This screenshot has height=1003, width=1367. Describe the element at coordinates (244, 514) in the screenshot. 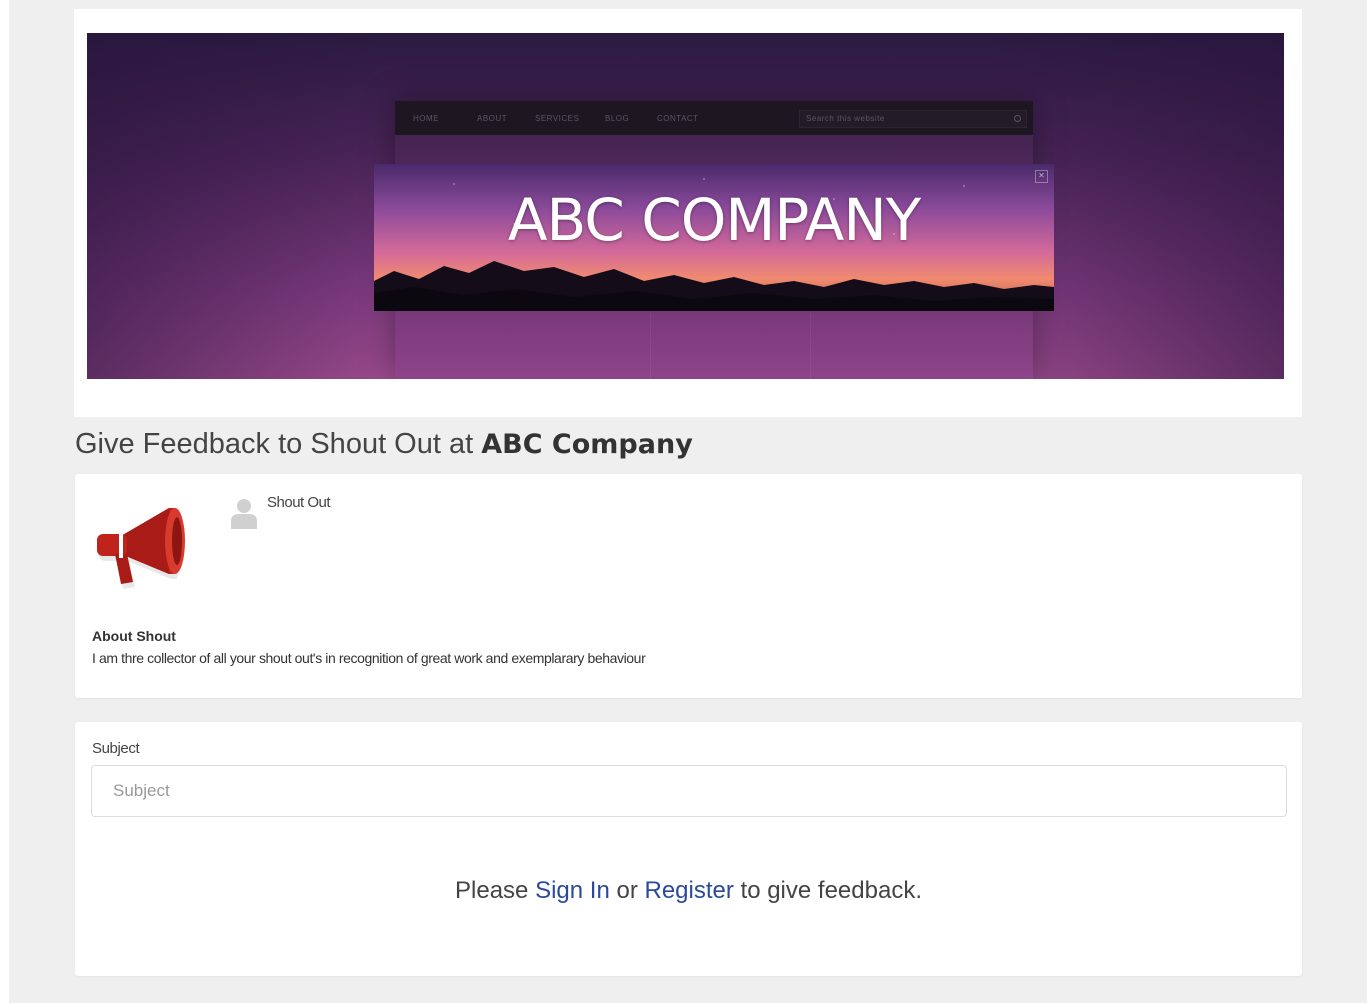

I see `user-icon` at that location.